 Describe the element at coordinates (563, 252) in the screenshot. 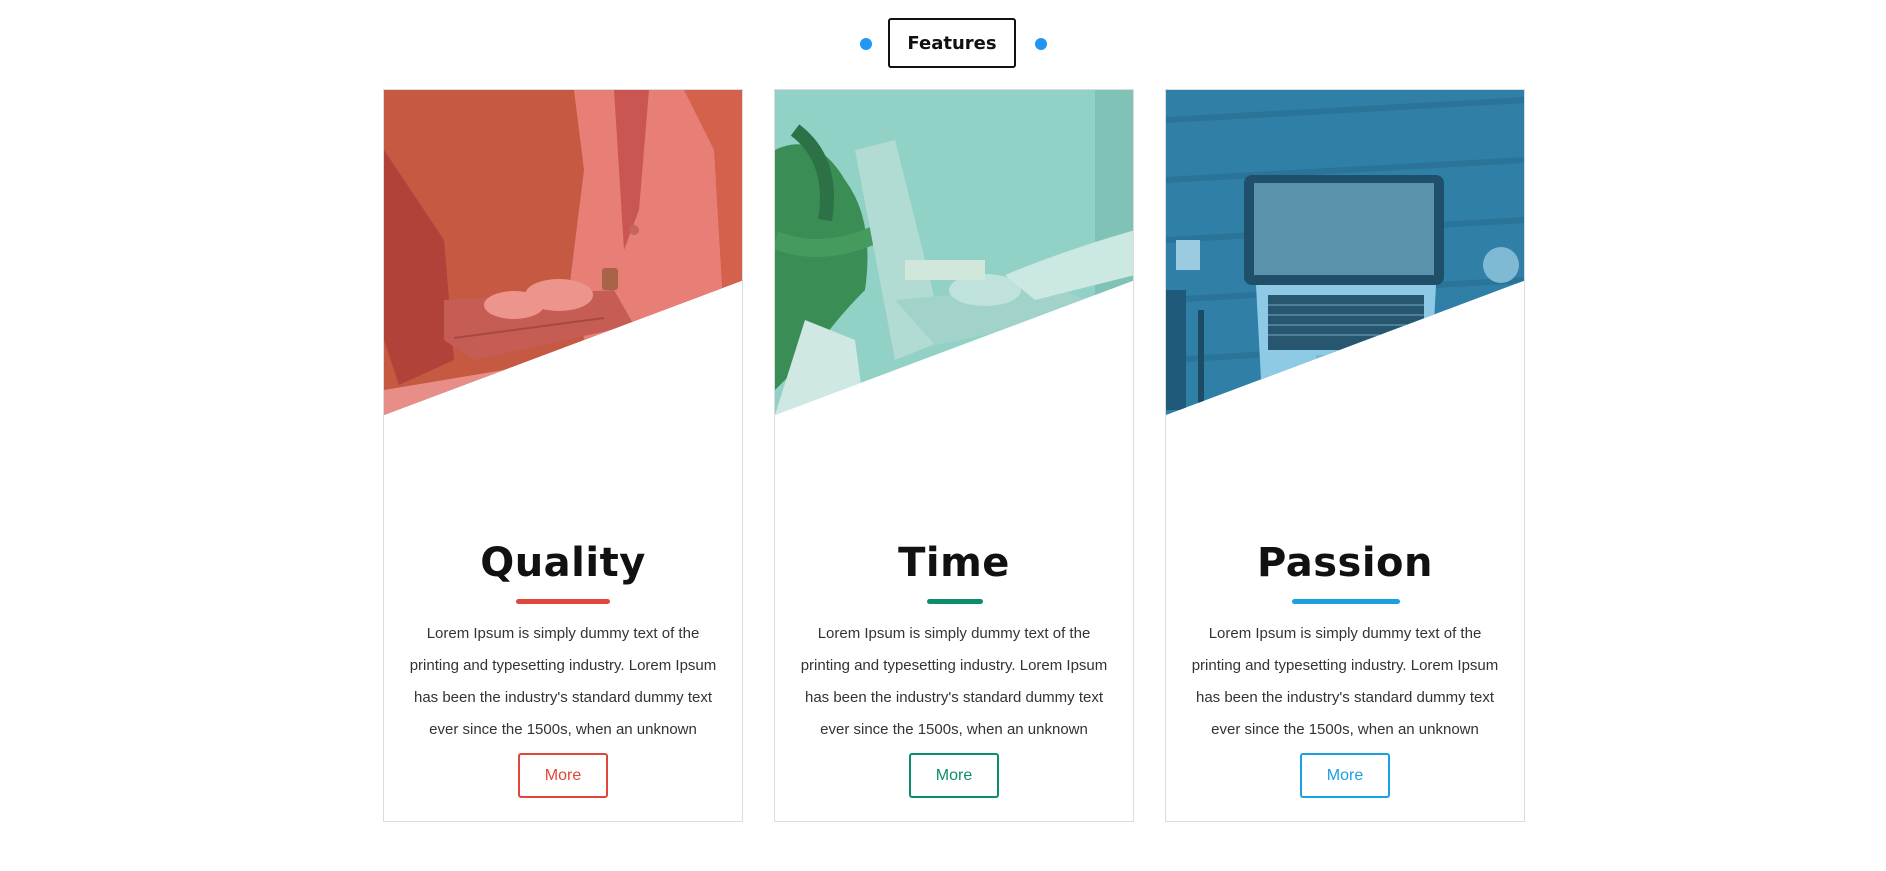

I see `card-image-quality` at that location.